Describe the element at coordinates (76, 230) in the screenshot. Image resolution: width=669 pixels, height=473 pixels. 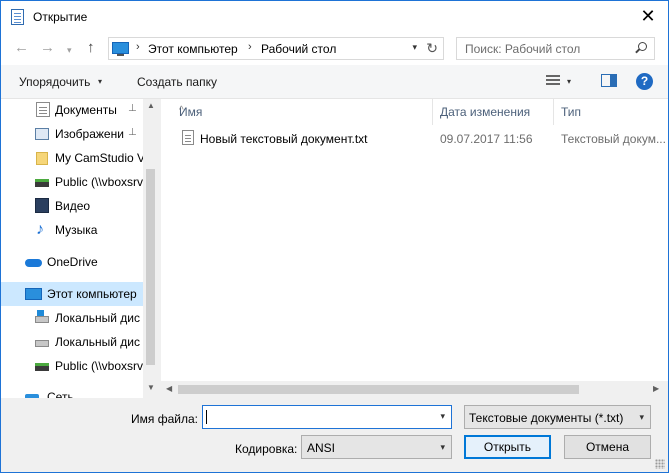
I see `sidebar-item-label: Музыка` at that location.